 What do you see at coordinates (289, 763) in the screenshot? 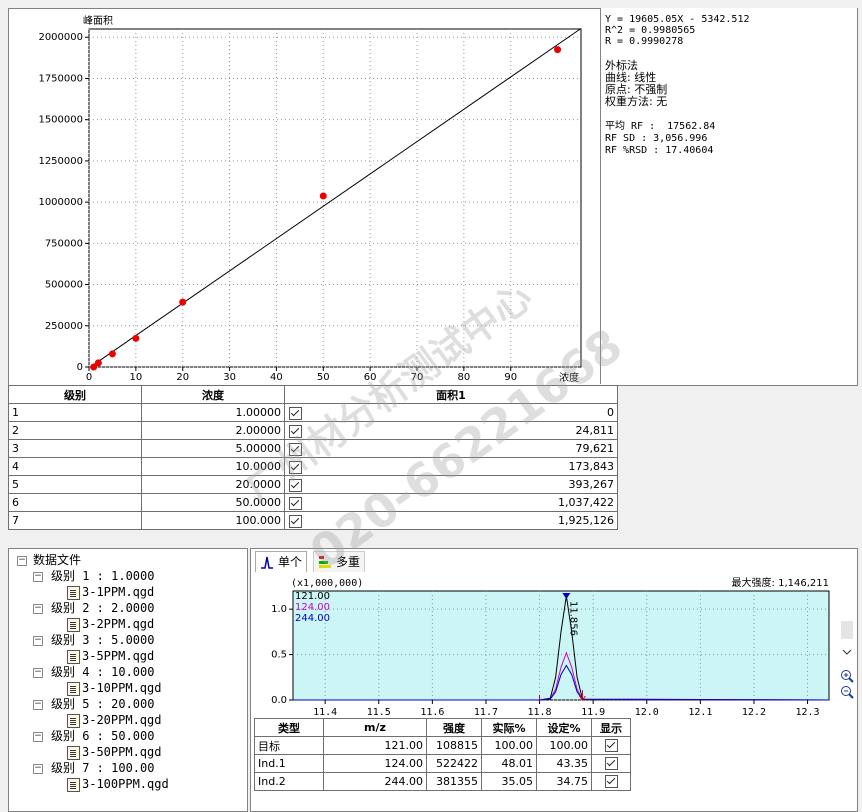
I see `type-cell: Ind.1` at bounding box center [289, 763].